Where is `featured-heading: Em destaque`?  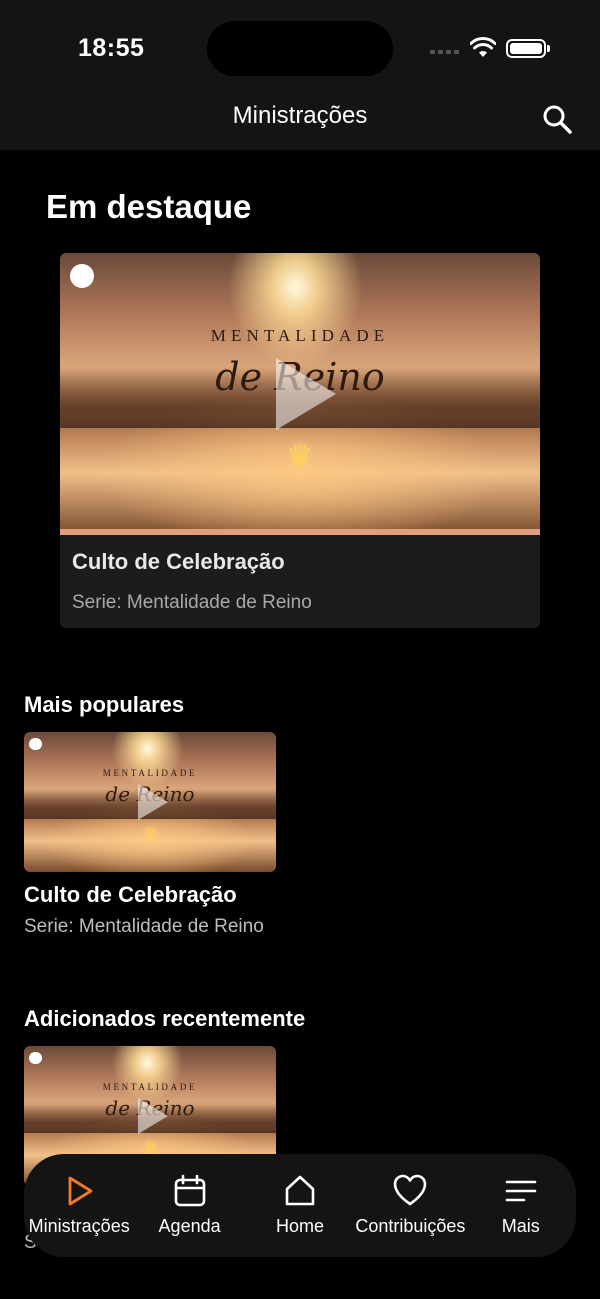
featured-heading: Em destaque is located at coordinates (149, 206).